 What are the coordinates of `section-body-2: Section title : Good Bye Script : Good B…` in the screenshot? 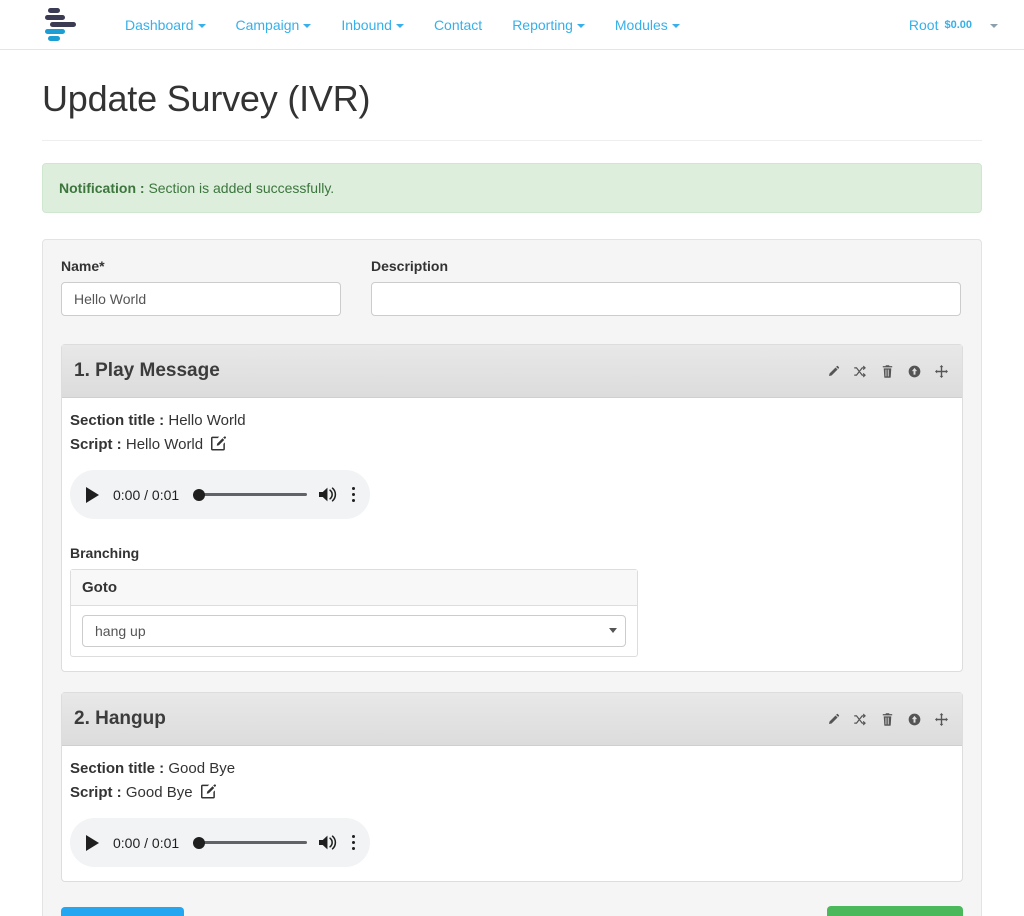 It's located at (512, 813).